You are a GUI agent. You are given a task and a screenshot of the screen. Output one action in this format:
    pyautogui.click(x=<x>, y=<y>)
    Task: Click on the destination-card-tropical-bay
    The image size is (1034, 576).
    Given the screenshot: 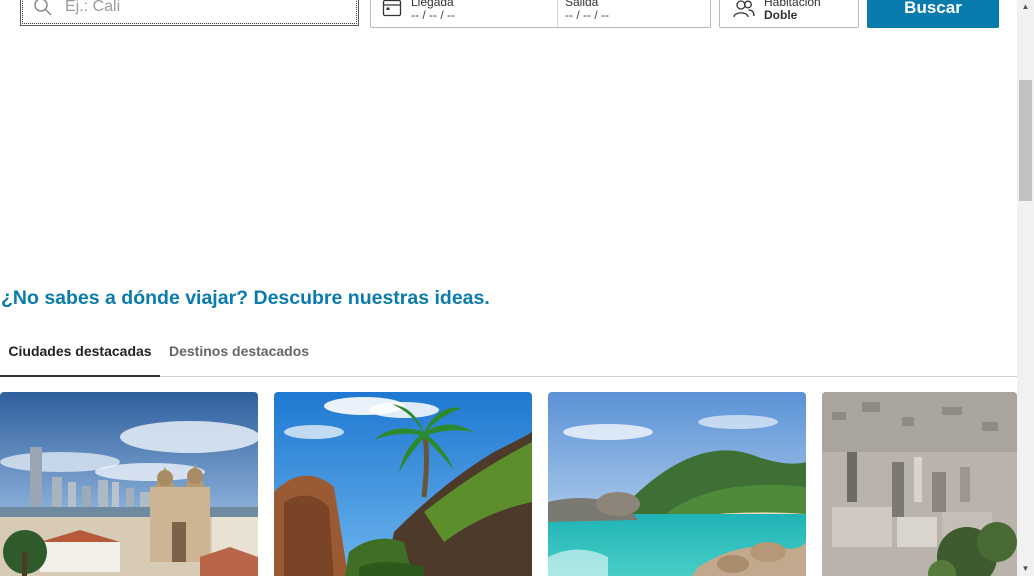 What is the action you would take?
    pyautogui.click(x=677, y=484)
    